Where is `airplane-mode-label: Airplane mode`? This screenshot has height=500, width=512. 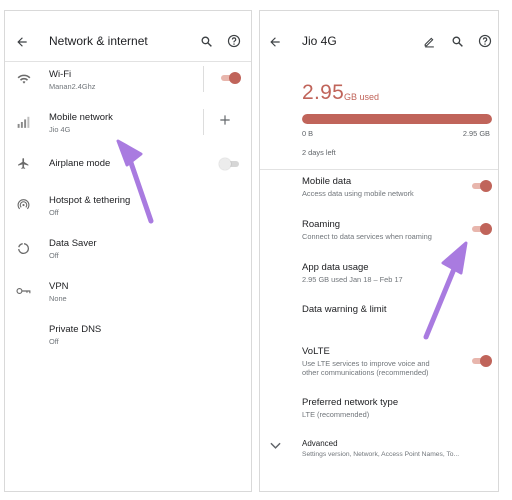
airplane-mode-label: Airplane mode is located at coordinates (80, 163).